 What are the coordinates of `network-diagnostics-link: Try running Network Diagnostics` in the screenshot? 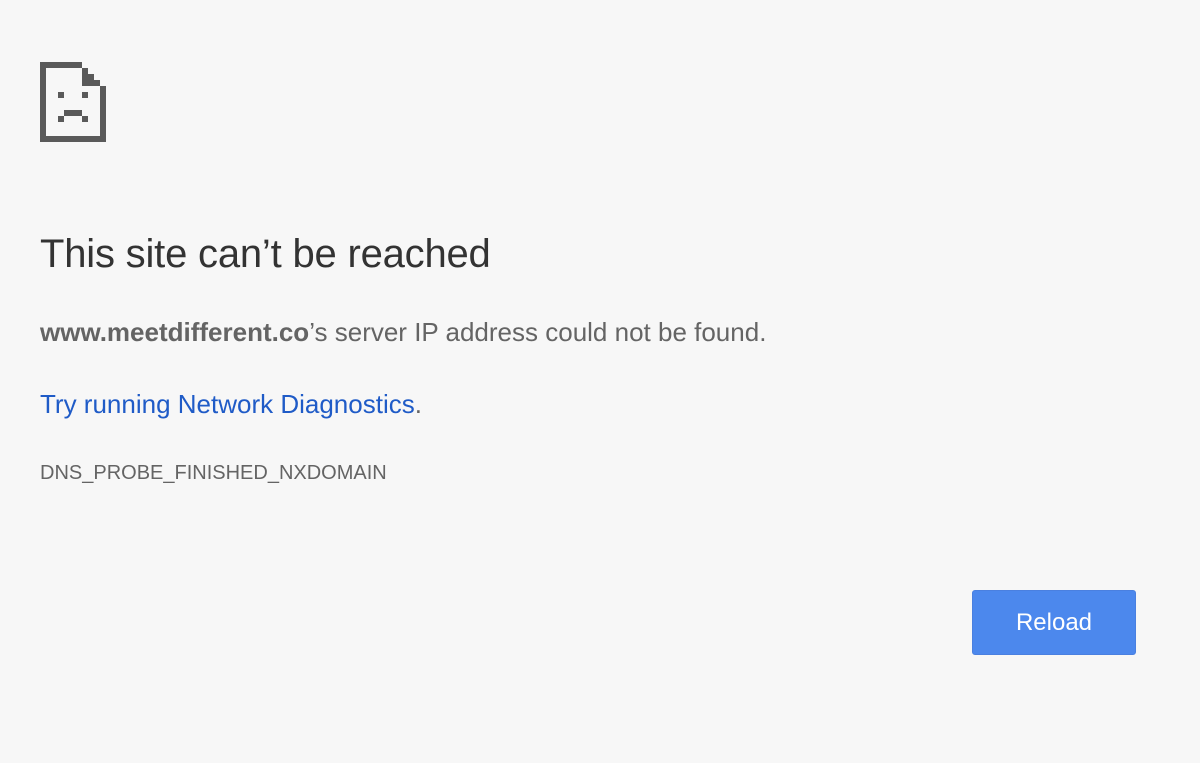 It's located at (227, 404).